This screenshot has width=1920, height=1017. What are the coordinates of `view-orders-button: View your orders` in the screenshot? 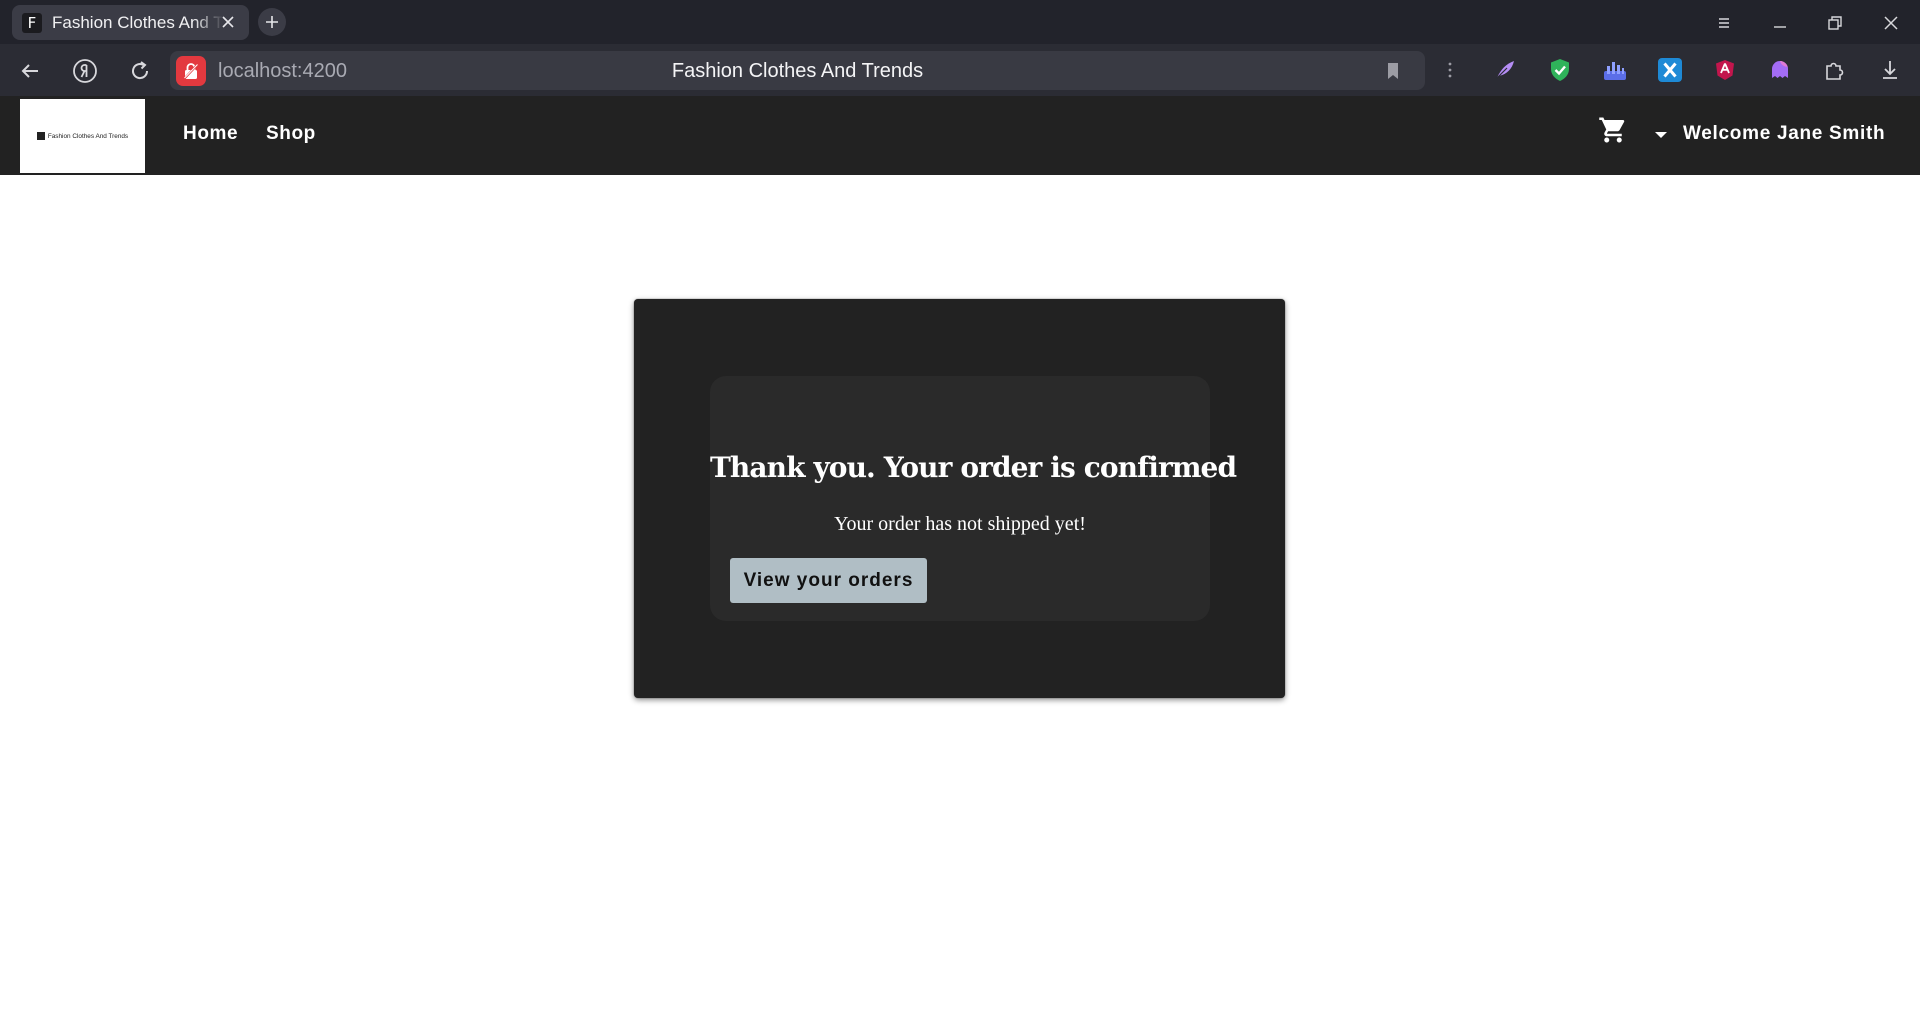 It's located at (828, 580).